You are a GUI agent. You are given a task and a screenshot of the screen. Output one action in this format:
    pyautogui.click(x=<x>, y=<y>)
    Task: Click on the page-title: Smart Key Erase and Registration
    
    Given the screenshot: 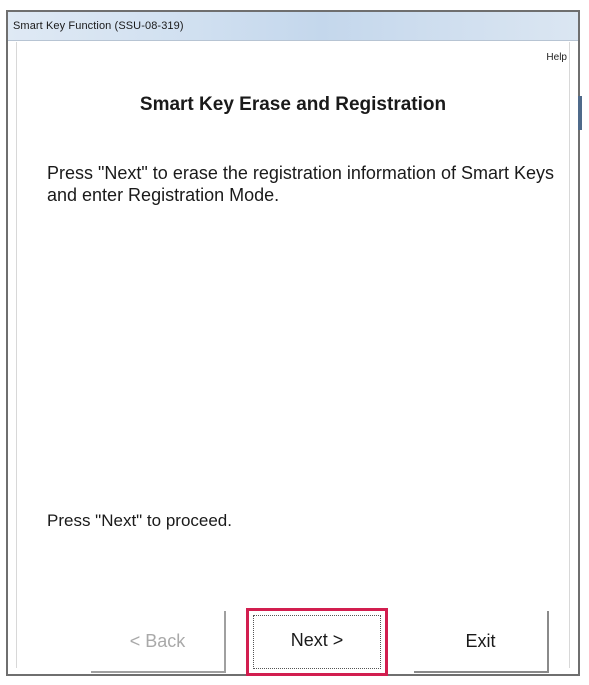 What is the action you would take?
    pyautogui.click(x=293, y=104)
    